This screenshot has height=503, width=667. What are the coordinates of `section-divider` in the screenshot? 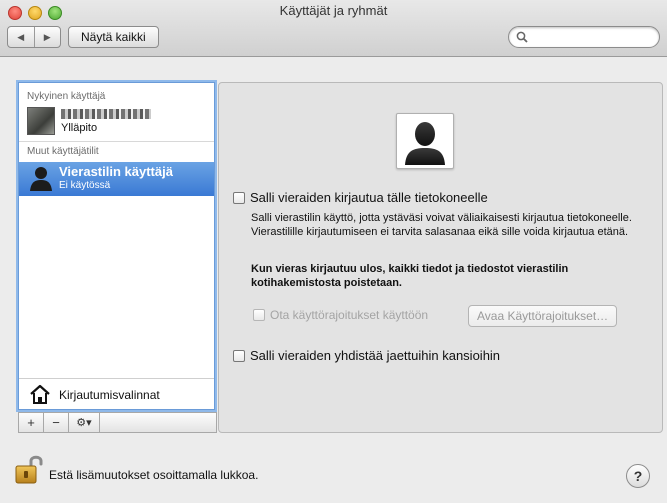 It's located at (116, 141).